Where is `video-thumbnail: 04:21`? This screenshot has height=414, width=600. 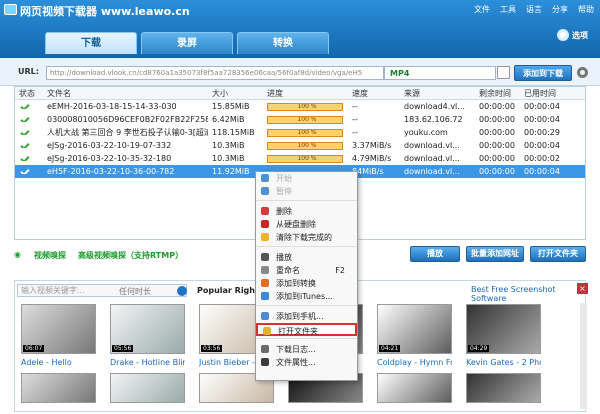
video-thumbnail: 04:21 is located at coordinates (414, 329).